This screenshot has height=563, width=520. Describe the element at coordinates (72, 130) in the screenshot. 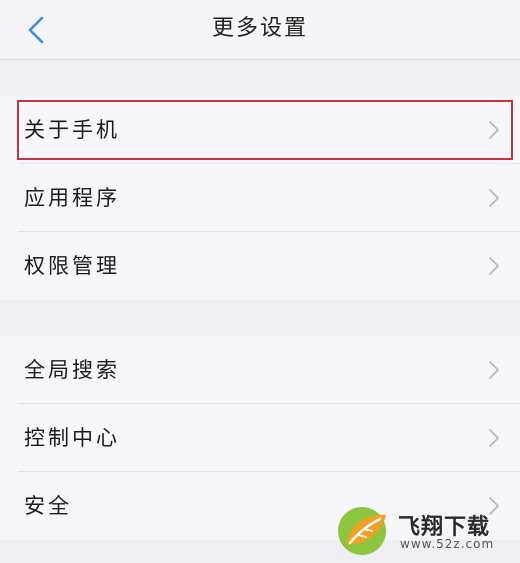

I see `settings-item-label: 关于手机` at that location.